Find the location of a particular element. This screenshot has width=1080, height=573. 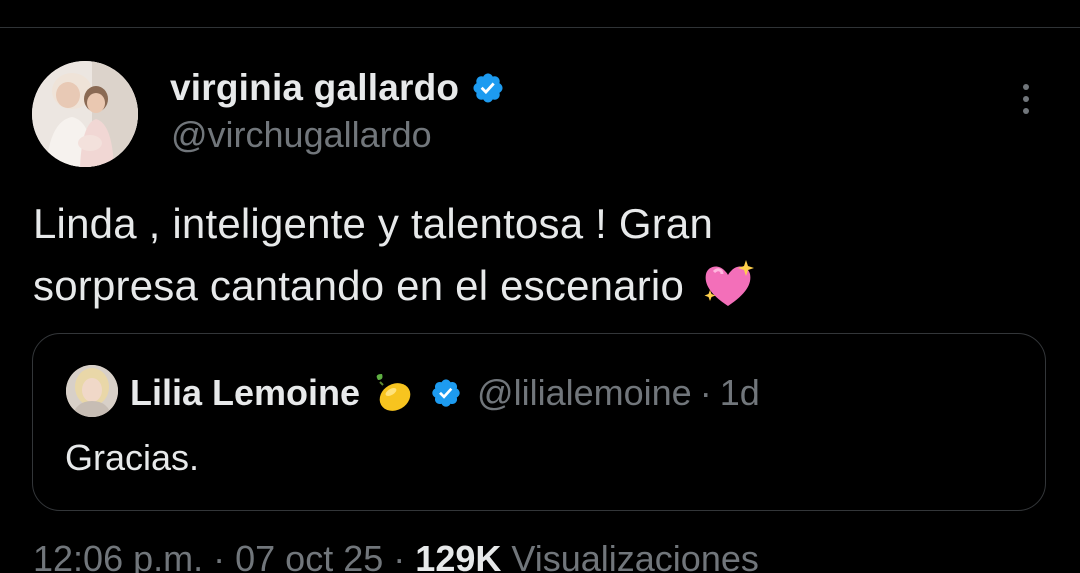

tweet-time: 12:06 p.m. is located at coordinates (118, 555).